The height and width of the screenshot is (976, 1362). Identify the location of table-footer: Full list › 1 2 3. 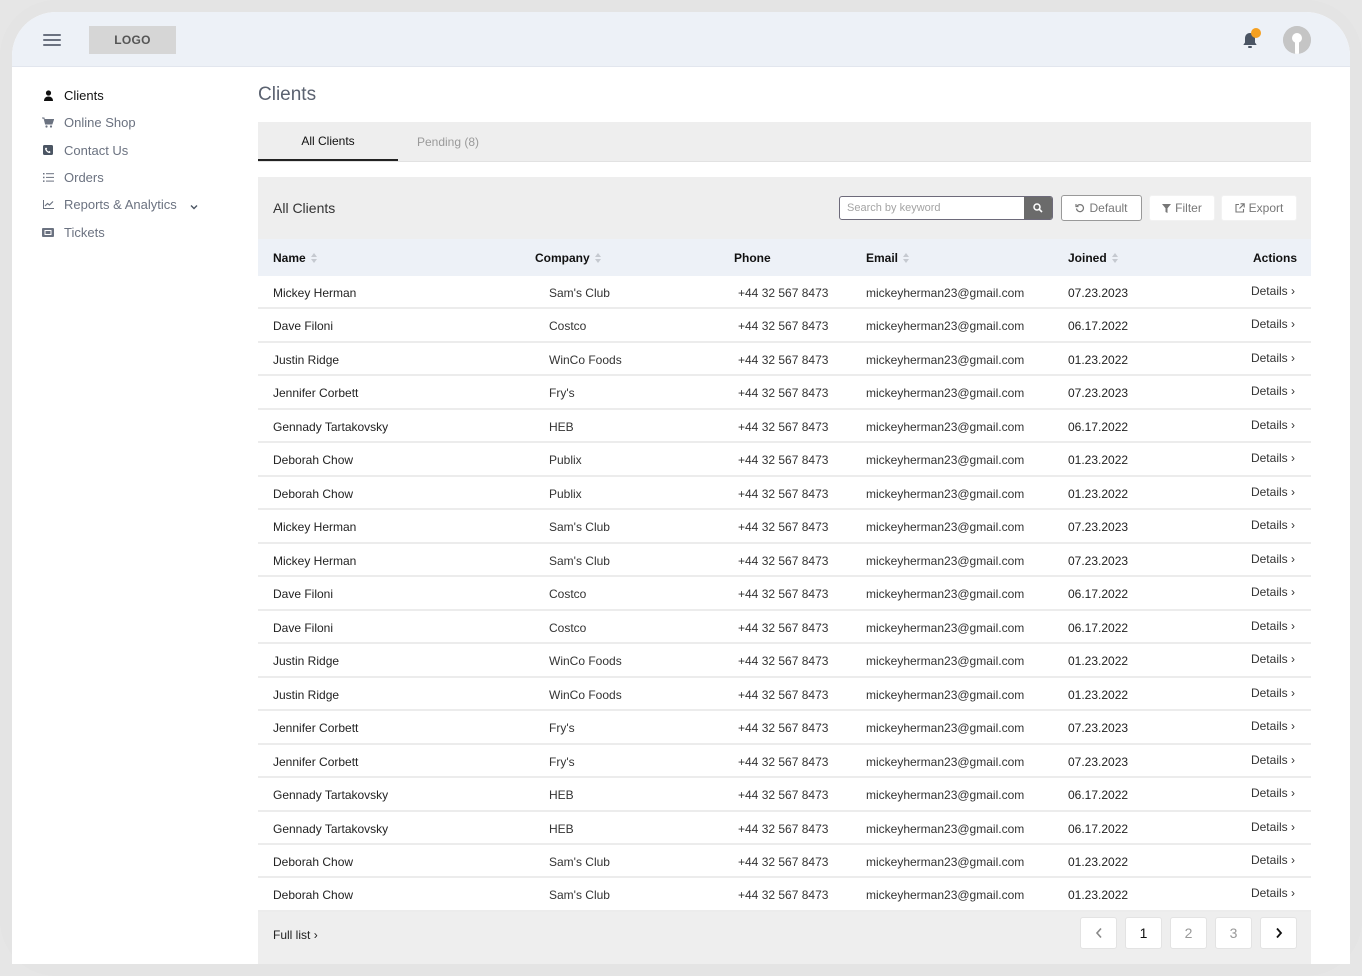
(784, 935).